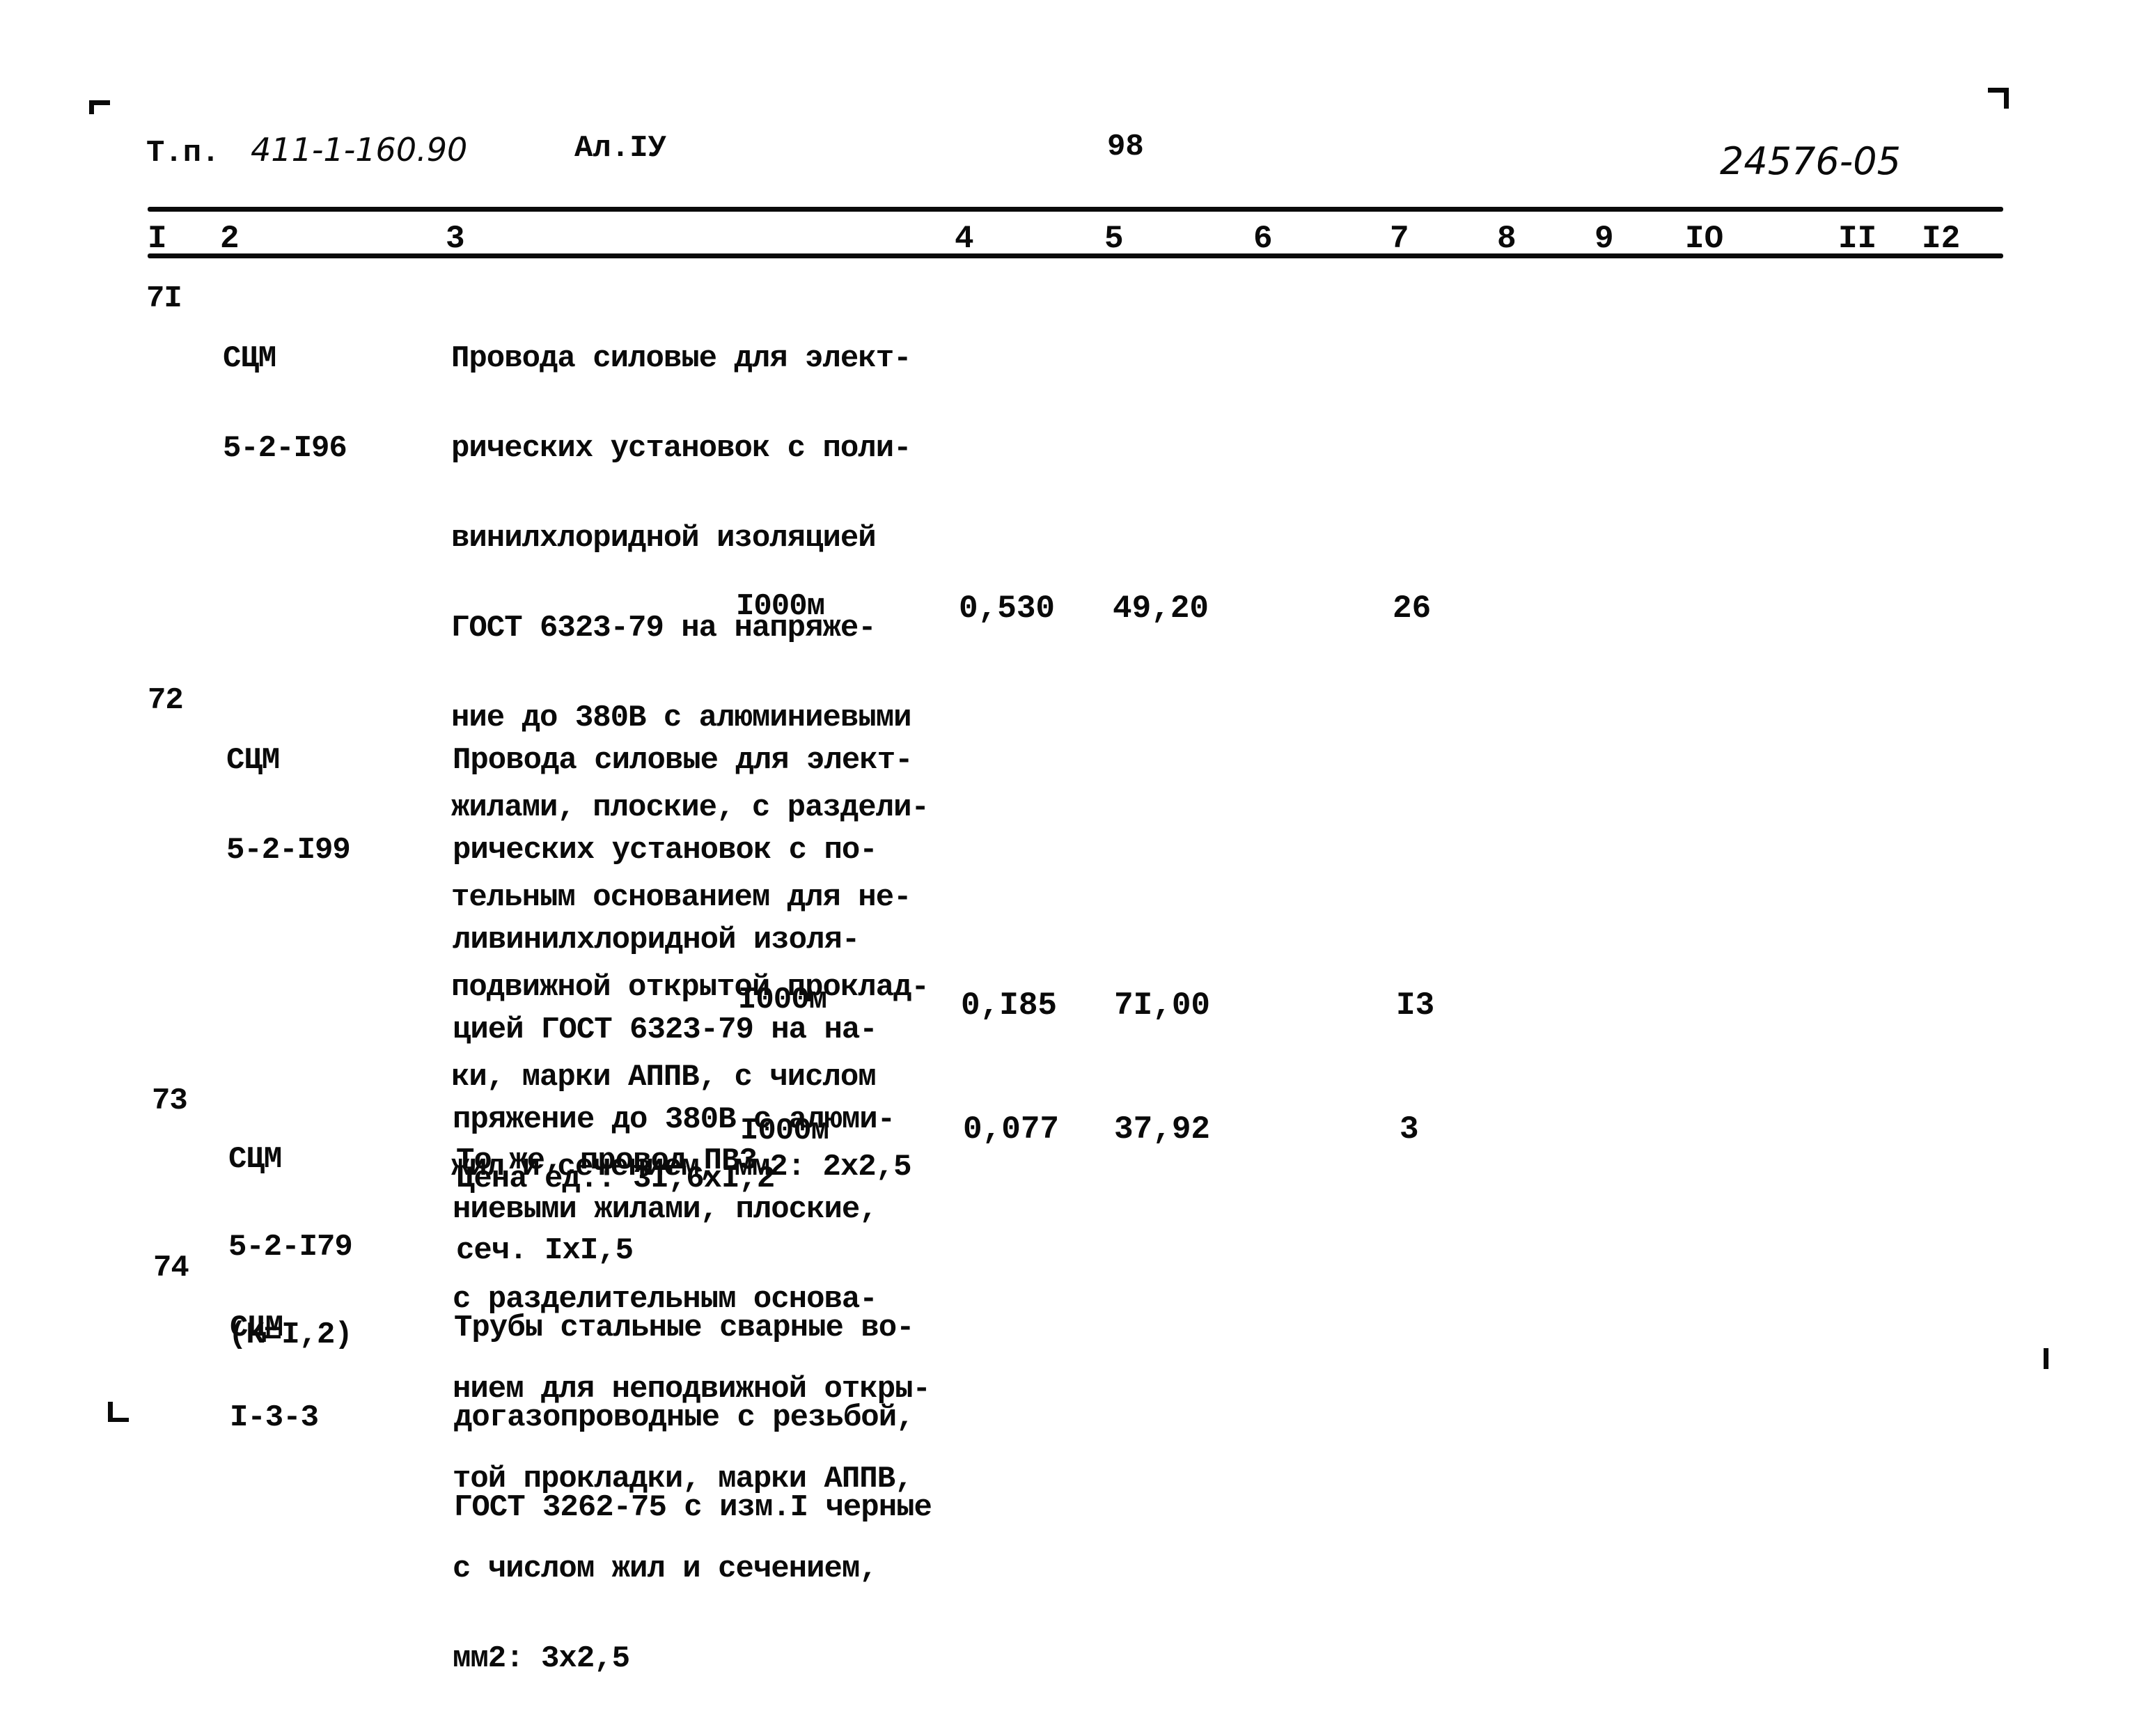 The width and height of the screenshot is (2139, 1736). I want to click on rate-code-line: 5-2-I99, so click(288, 850).